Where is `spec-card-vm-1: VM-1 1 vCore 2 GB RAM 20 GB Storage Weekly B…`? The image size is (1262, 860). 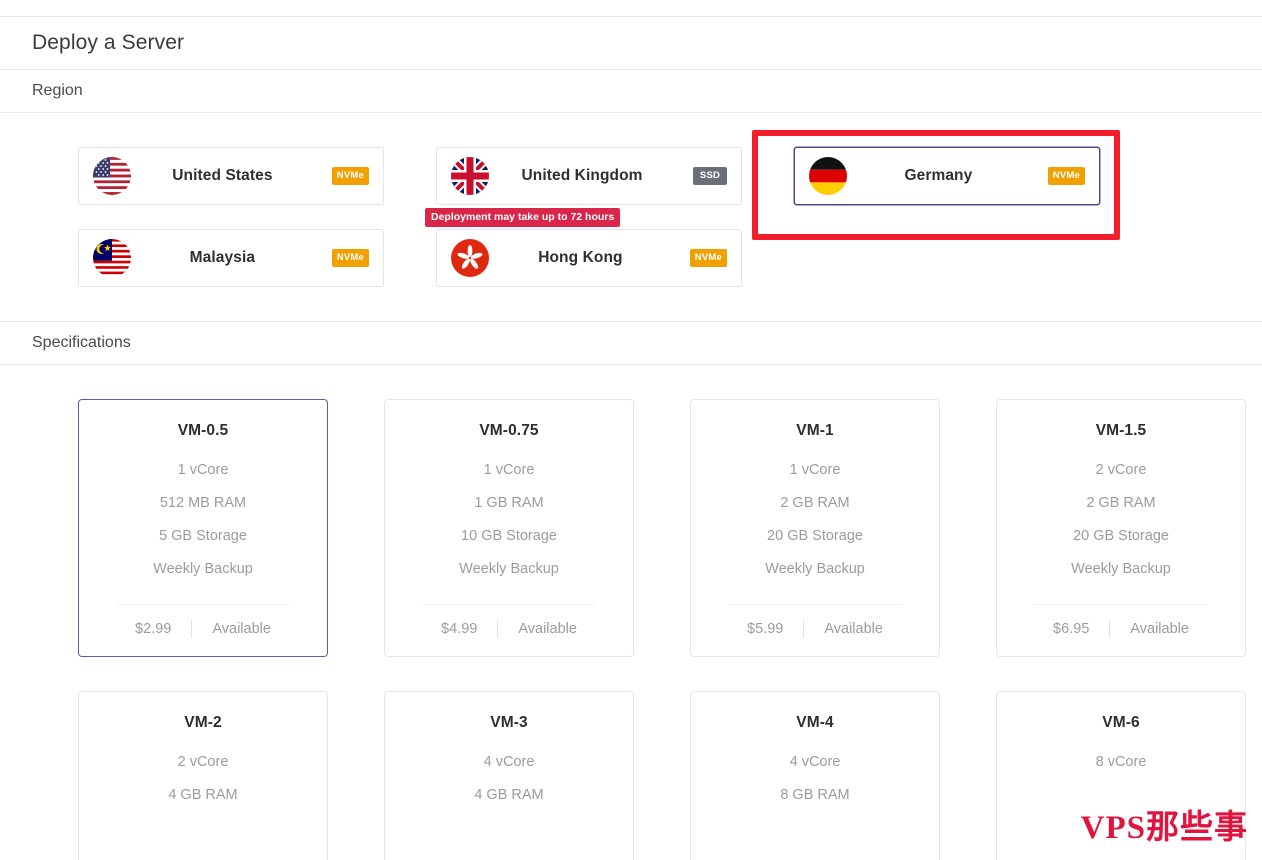
spec-card-vm-1: VM-1 1 vCore 2 GB RAM 20 GB Storage Weekly B… is located at coordinates (815, 528).